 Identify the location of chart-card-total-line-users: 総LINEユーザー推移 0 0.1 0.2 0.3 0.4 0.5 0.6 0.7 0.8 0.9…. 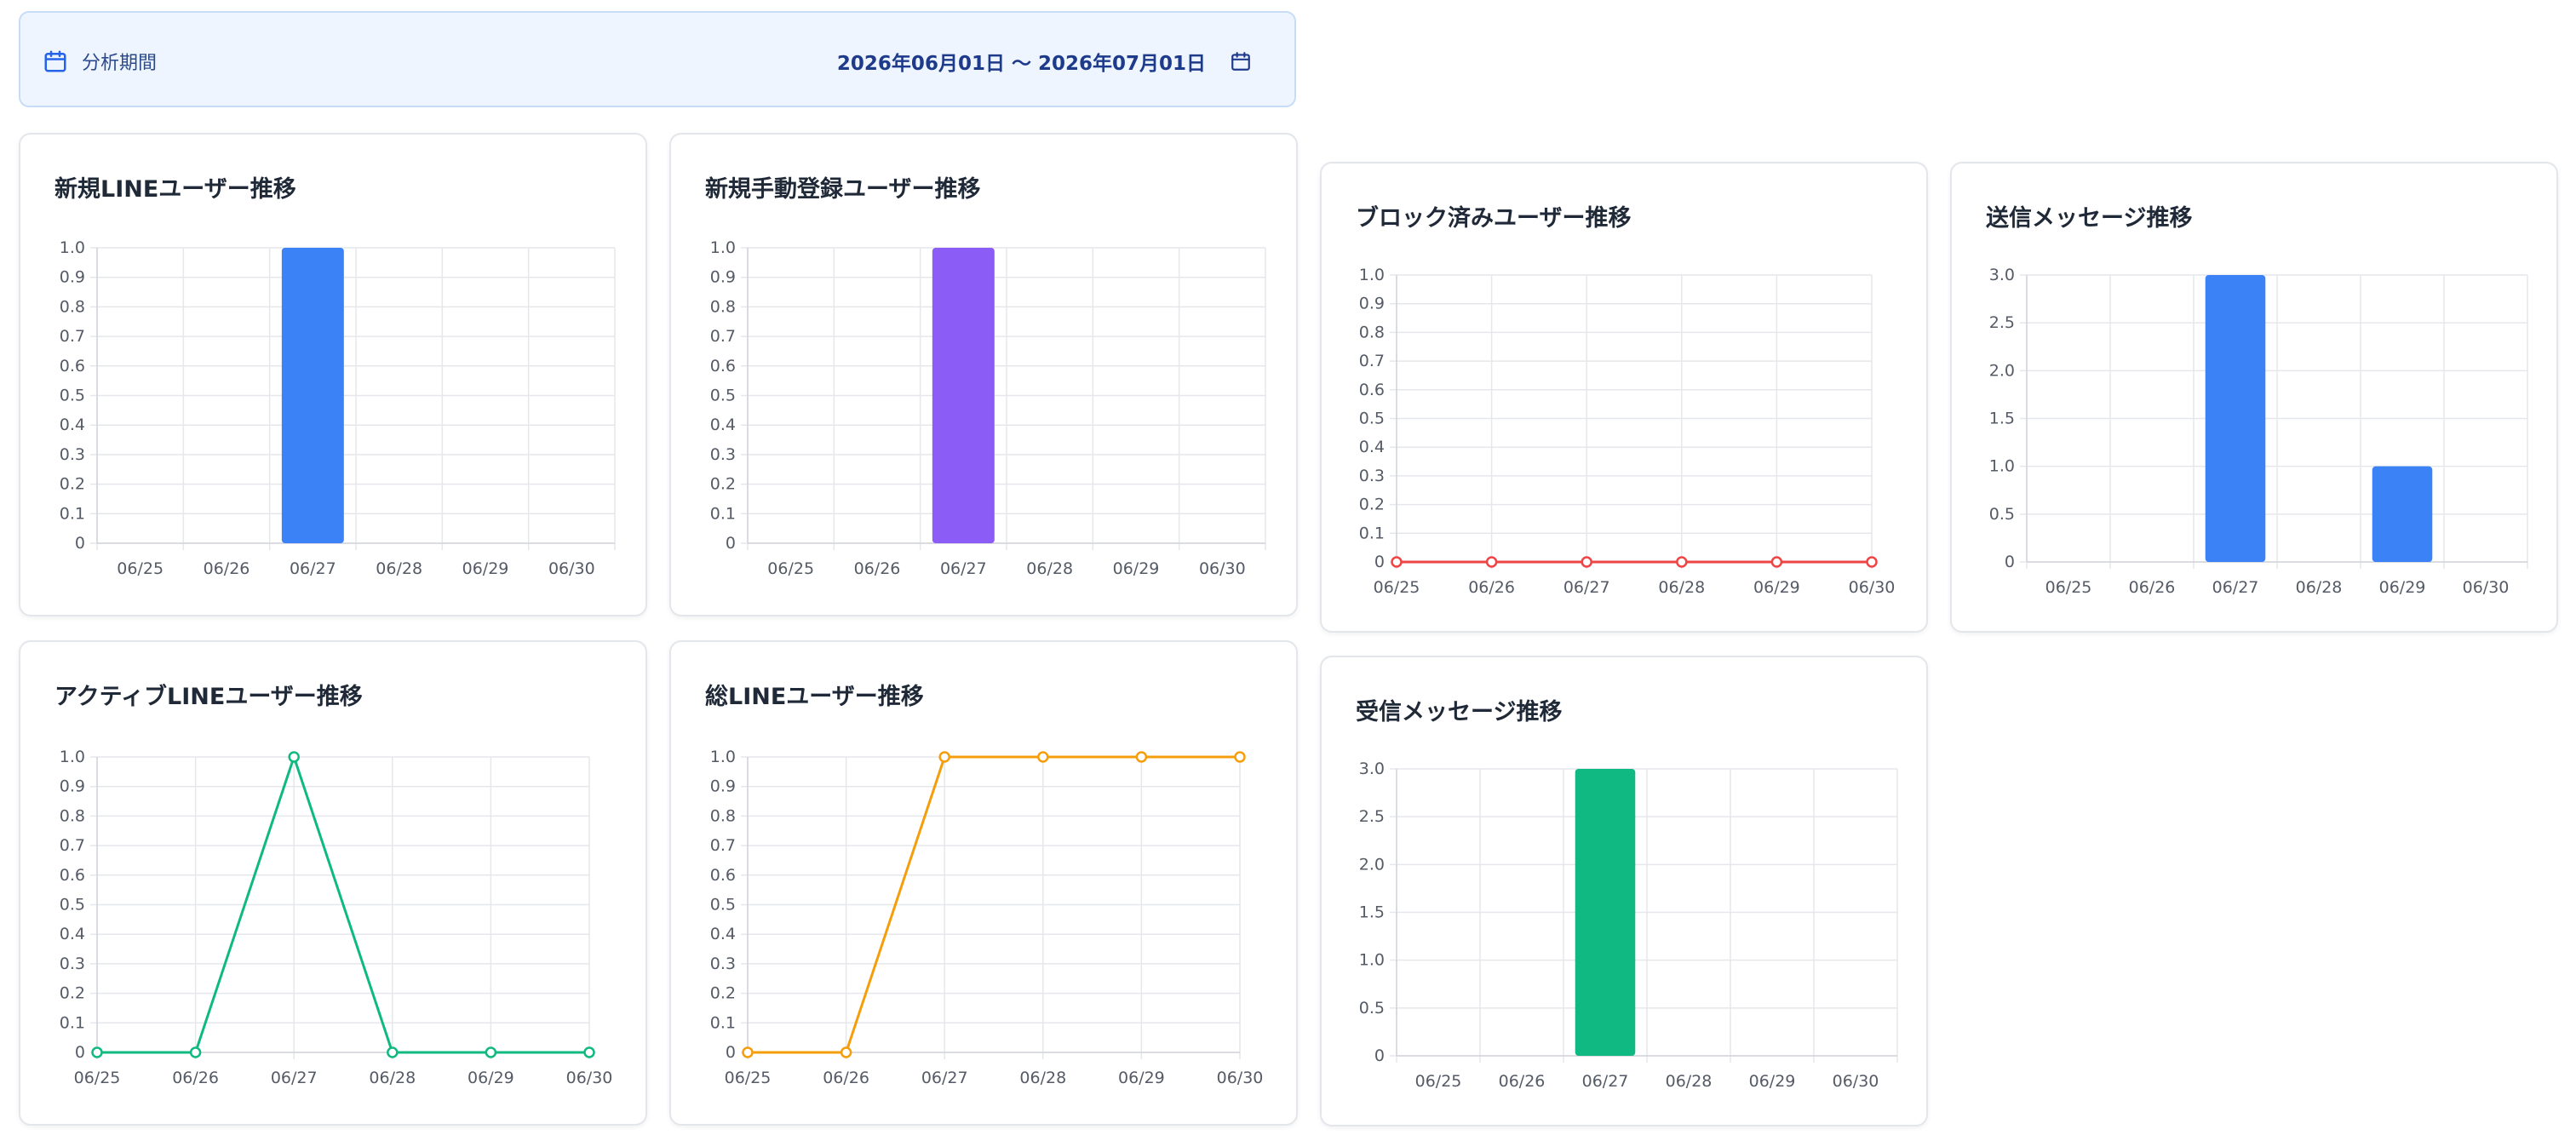
(983, 883).